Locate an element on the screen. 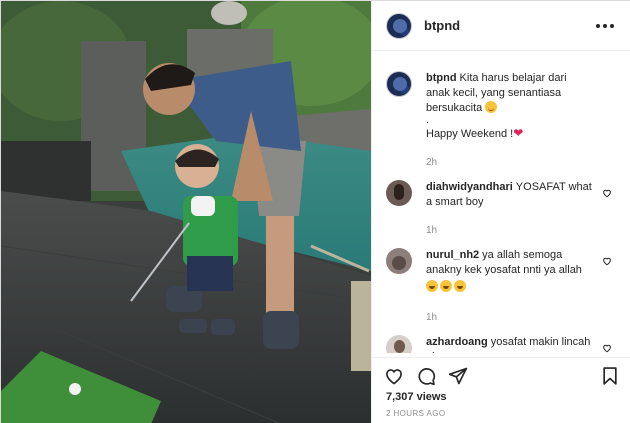  red-heart-emoji-icon: ❤ is located at coordinates (518, 133).